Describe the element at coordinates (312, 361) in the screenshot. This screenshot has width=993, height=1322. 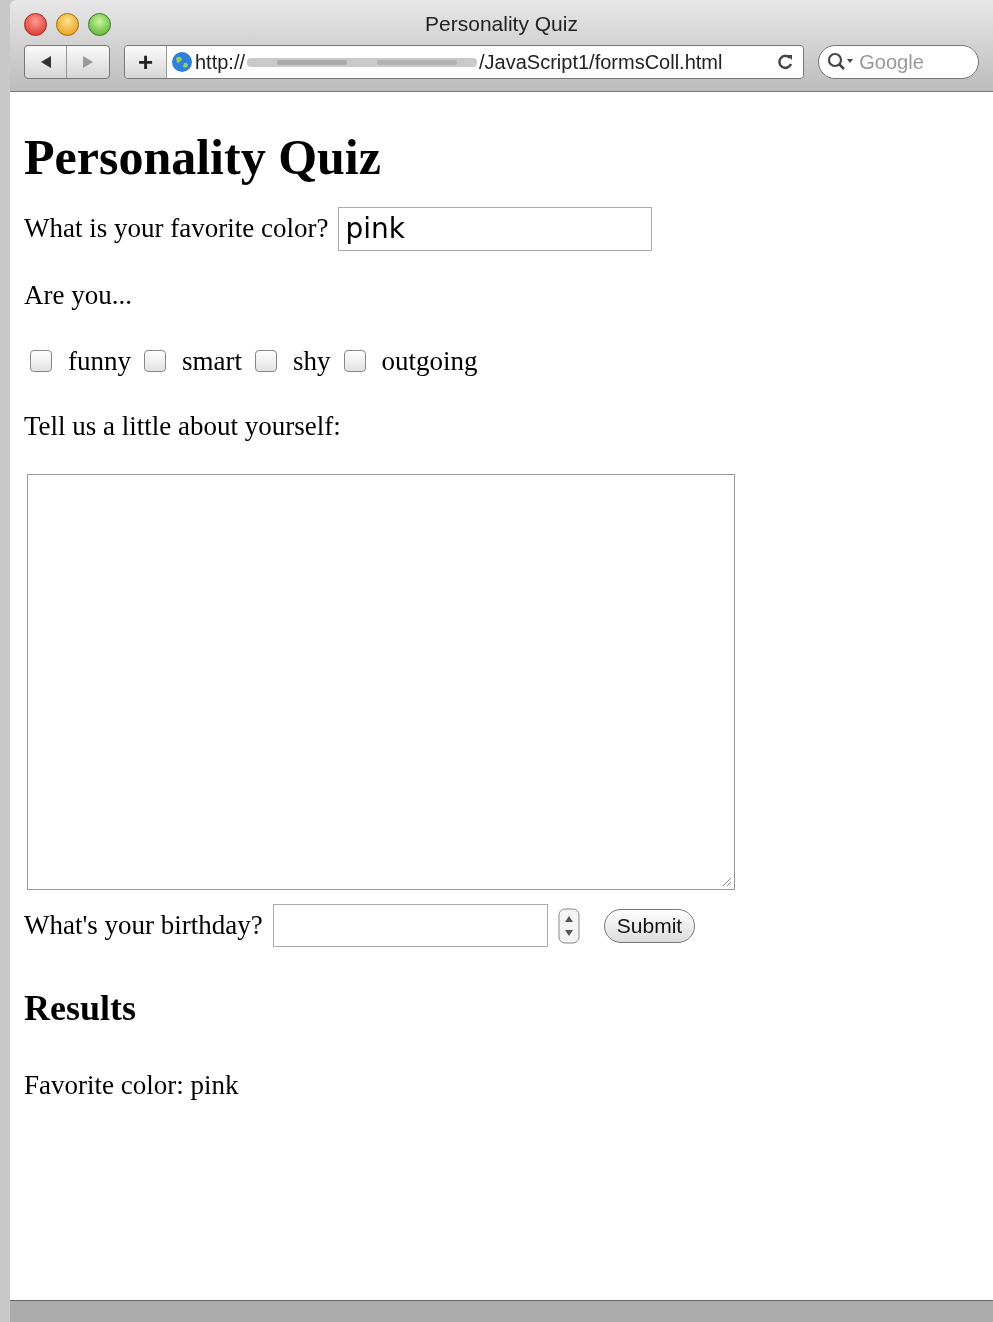
I see `checkbox-label: shy` at that location.